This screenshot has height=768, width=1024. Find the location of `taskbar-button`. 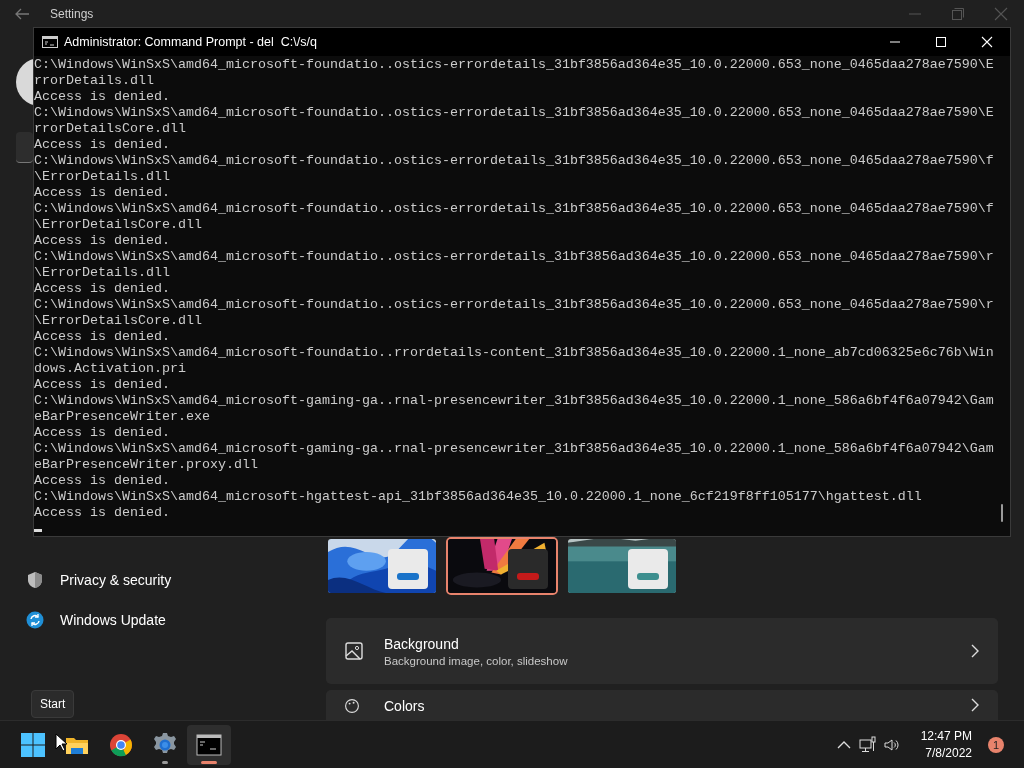

taskbar-button is located at coordinates (209, 744).